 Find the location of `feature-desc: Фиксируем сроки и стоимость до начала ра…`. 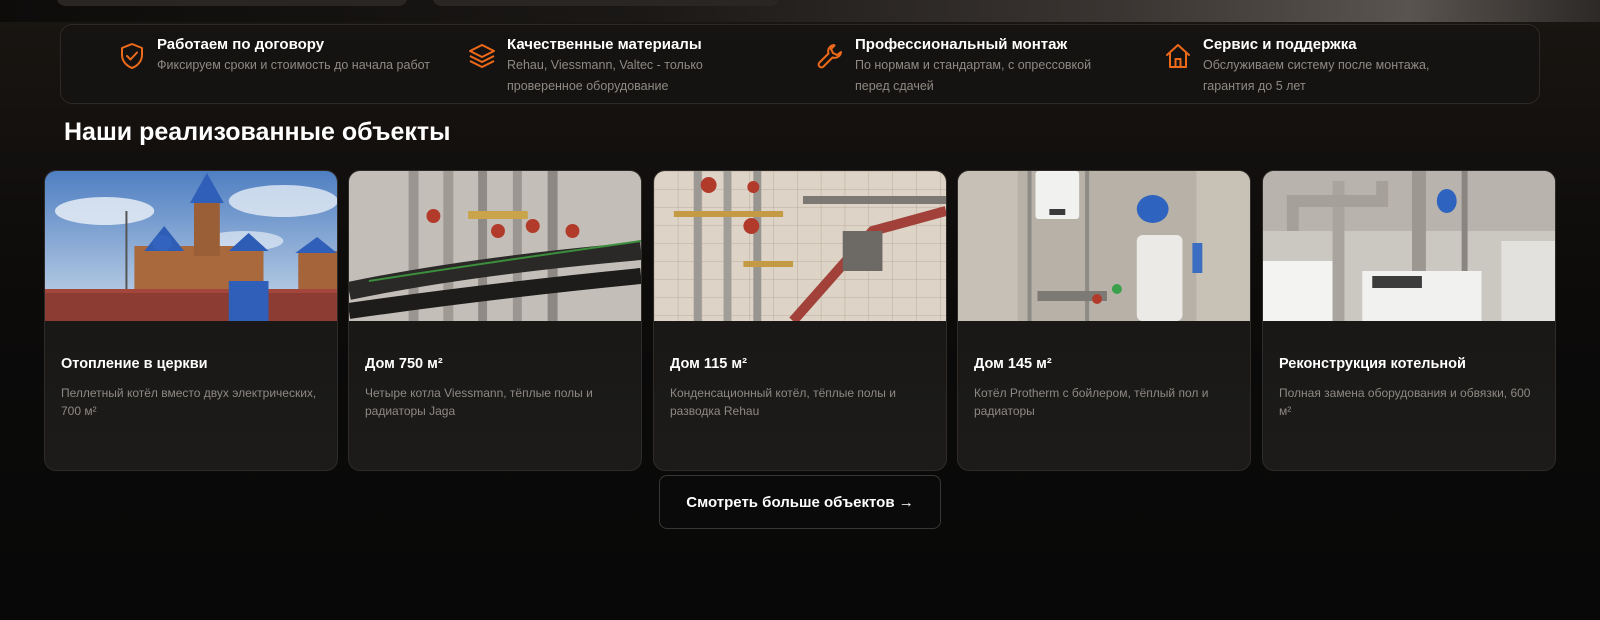

feature-desc: Фиксируем сроки и стоимость до начала ра… is located at coordinates (294, 65).